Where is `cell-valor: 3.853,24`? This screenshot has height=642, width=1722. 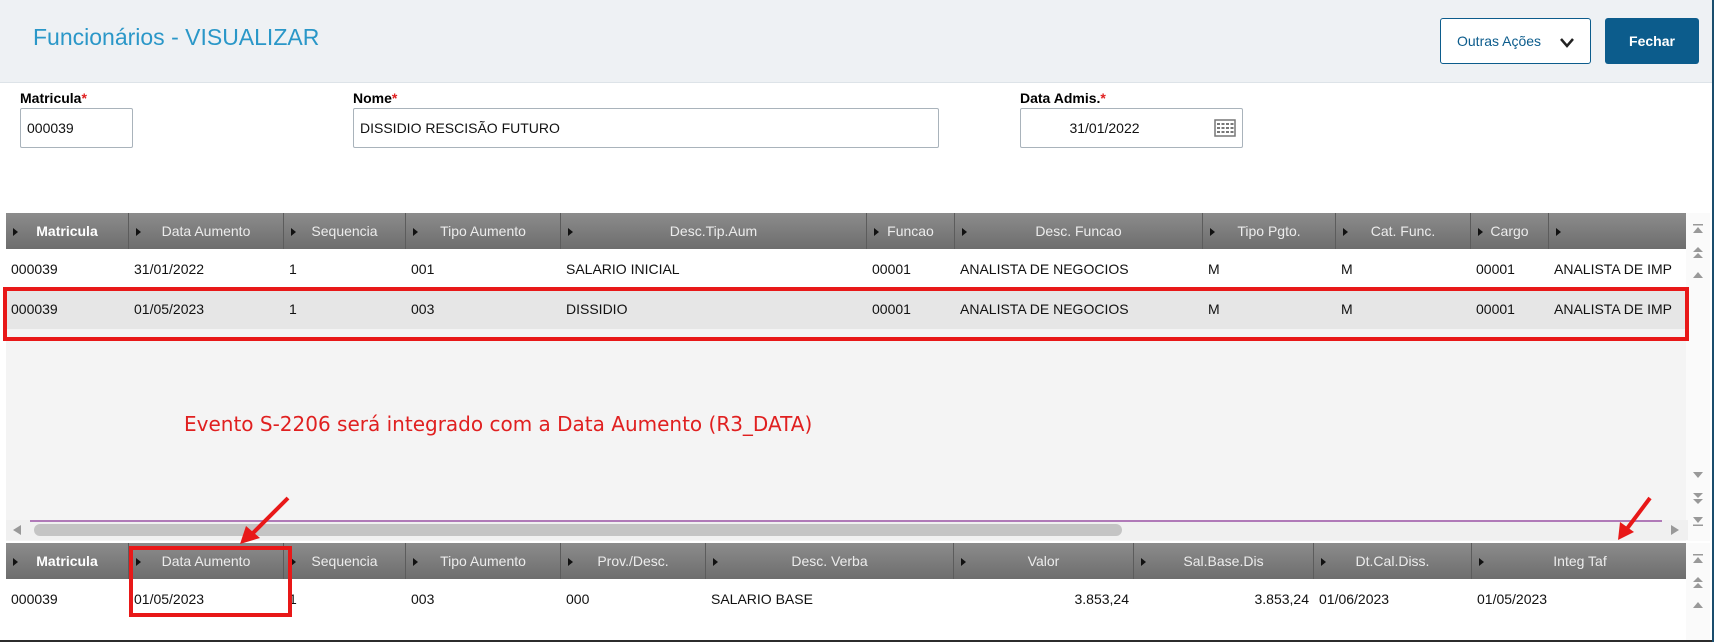 cell-valor: 3.853,24 is located at coordinates (1102, 599).